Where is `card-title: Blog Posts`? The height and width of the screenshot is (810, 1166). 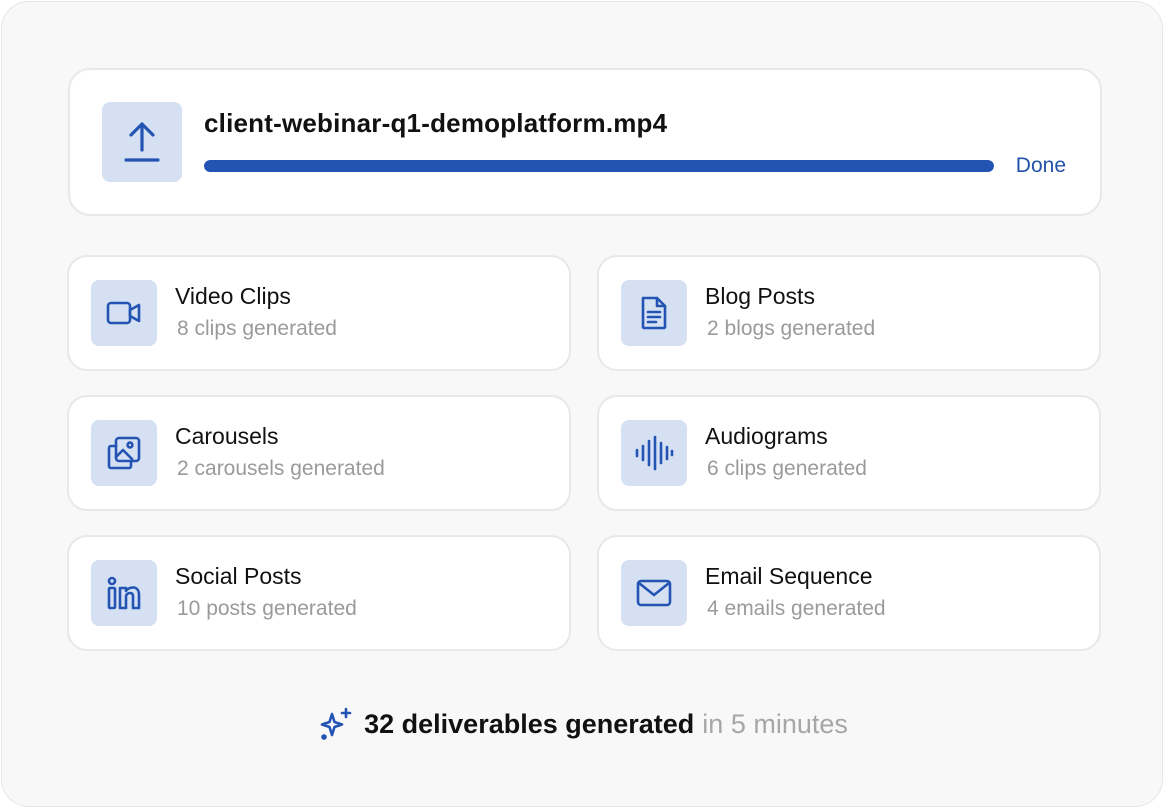 card-title: Blog Posts is located at coordinates (760, 296).